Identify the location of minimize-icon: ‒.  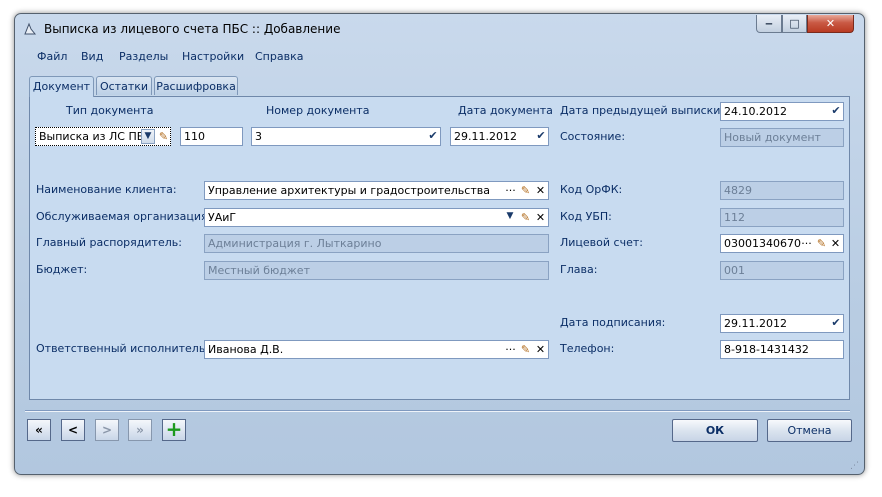
(769, 23).